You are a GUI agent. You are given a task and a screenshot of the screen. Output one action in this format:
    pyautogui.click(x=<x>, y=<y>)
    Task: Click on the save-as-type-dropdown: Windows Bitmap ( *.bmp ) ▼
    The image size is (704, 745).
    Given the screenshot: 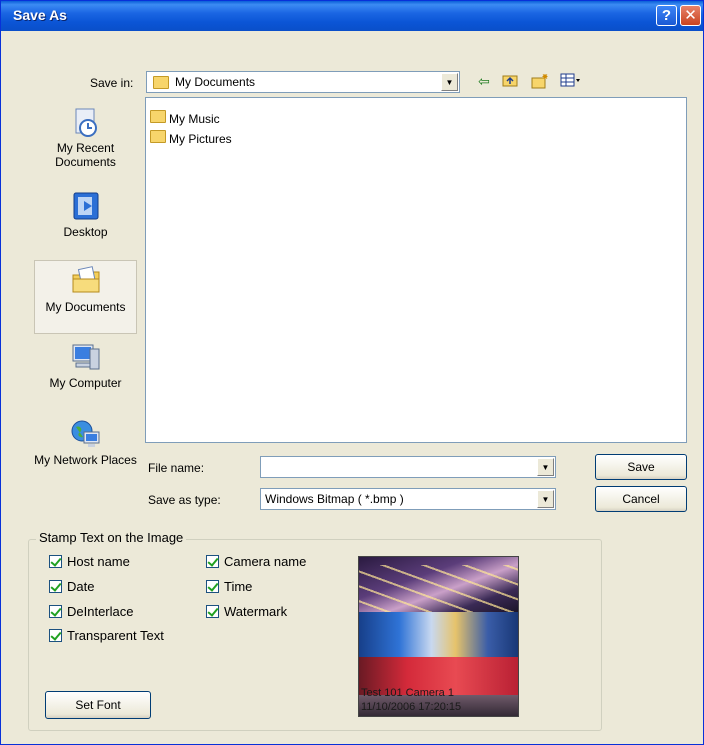 What is the action you would take?
    pyautogui.click(x=408, y=499)
    